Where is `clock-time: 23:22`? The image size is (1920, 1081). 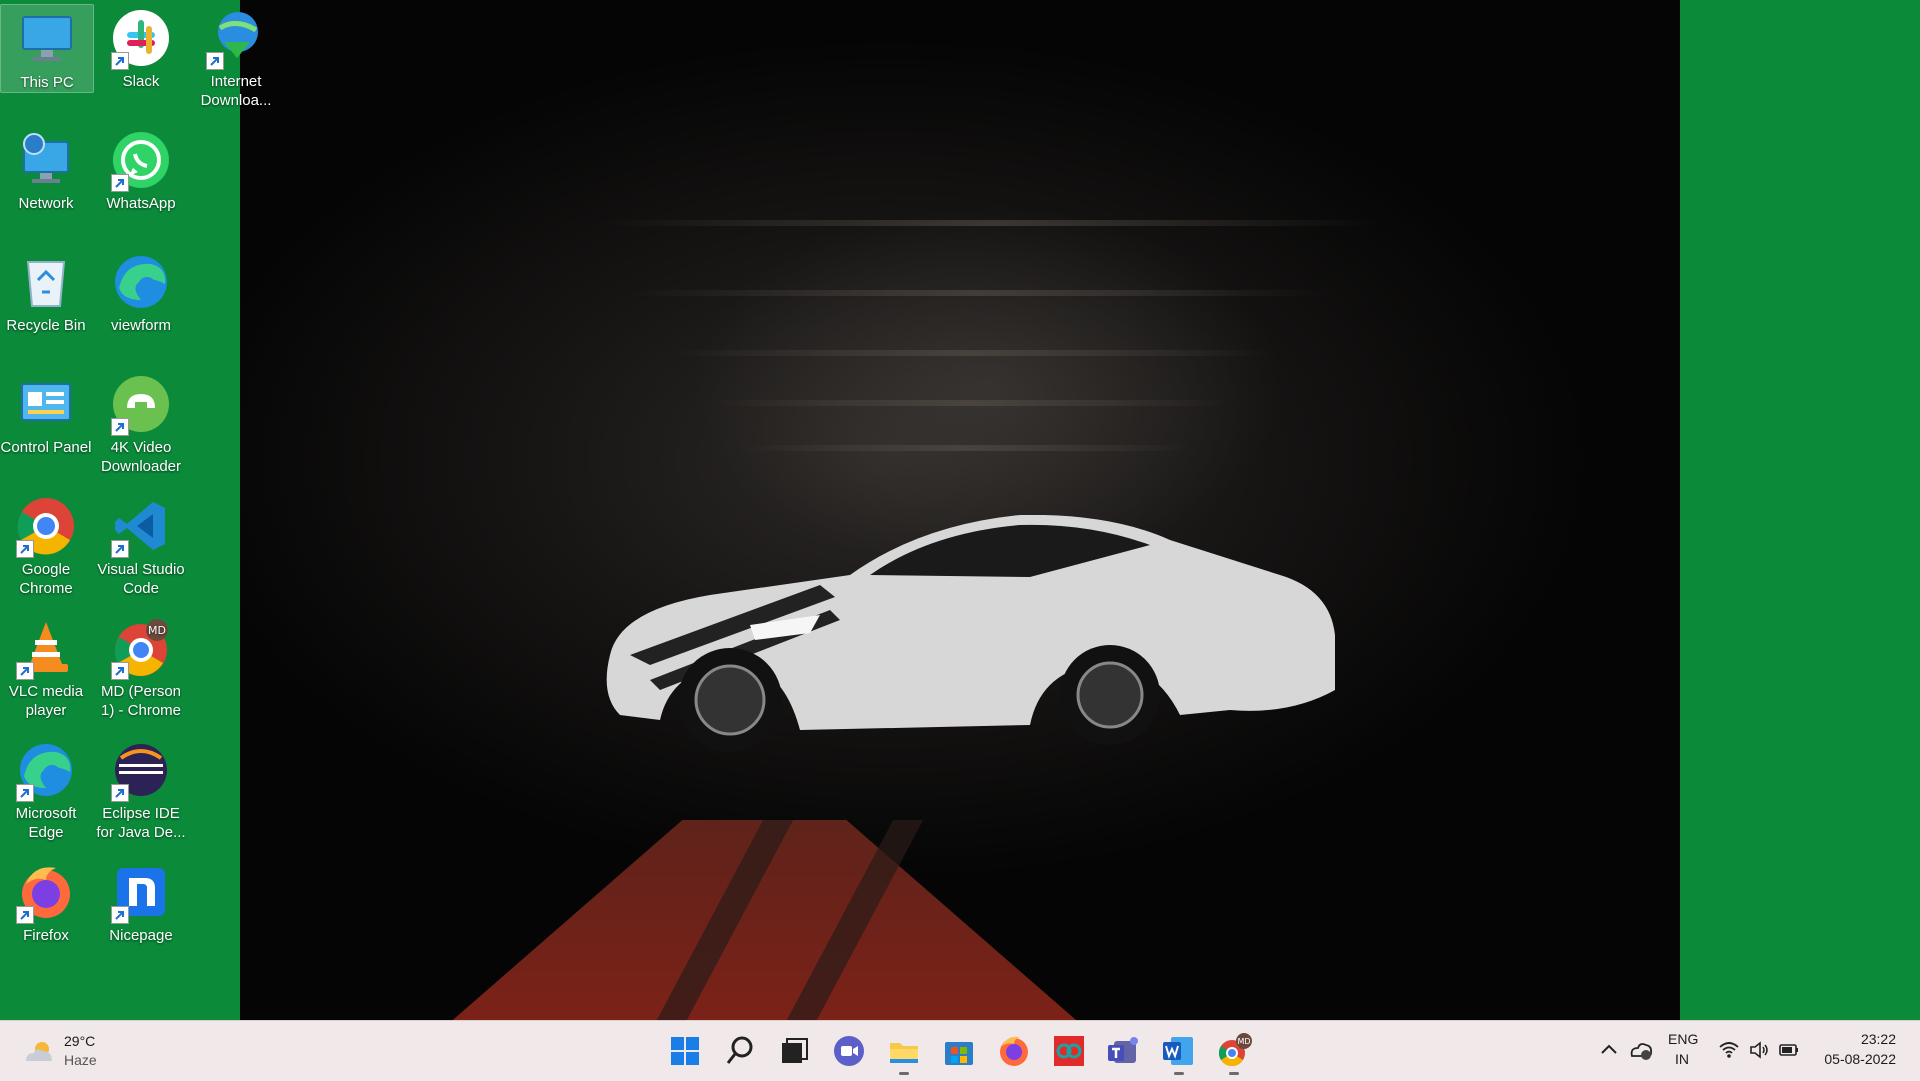 clock-time: 23:22 is located at coordinates (1878, 1039).